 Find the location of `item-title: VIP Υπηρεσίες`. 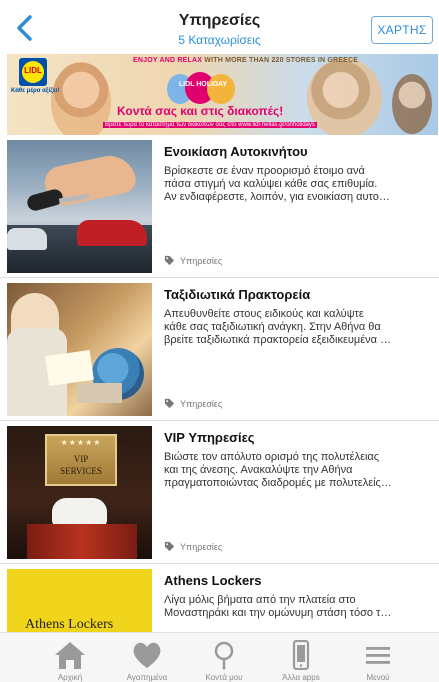

item-title: VIP Υπηρεσίες is located at coordinates (209, 437).